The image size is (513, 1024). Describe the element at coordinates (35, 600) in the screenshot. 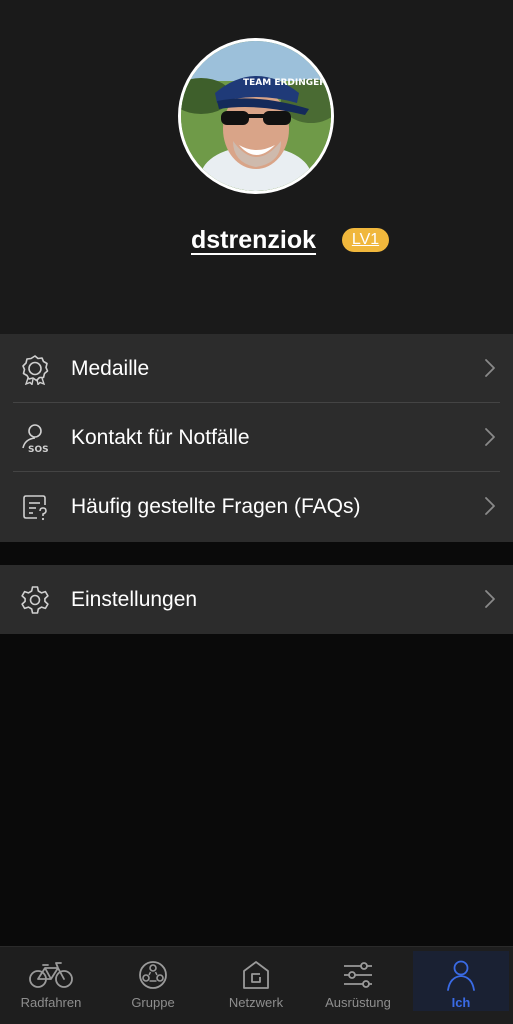

I see `gear-icon` at that location.